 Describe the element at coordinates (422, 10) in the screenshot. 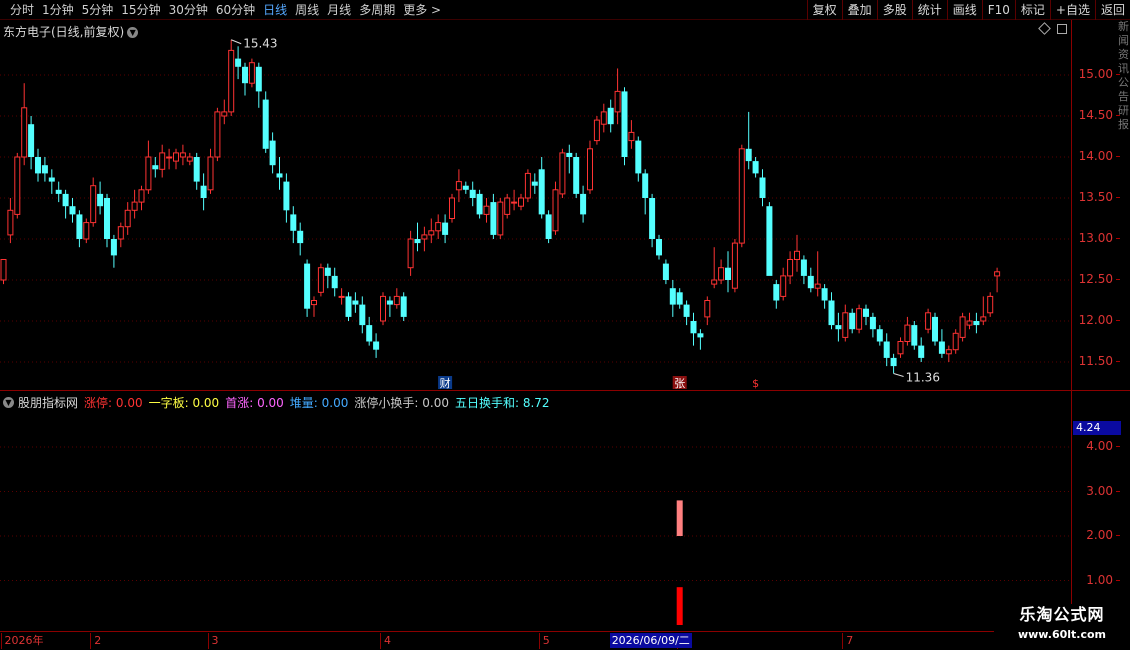

I see `period-tab-10: 更多 >` at that location.